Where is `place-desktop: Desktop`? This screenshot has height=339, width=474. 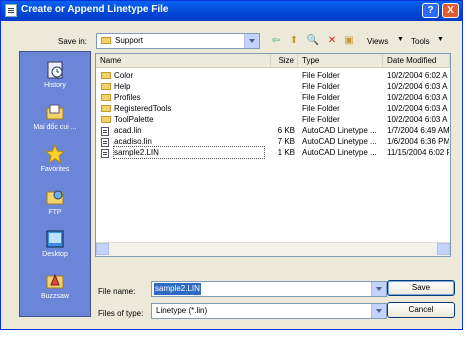
place-desktop: Desktop is located at coordinates (55, 243).